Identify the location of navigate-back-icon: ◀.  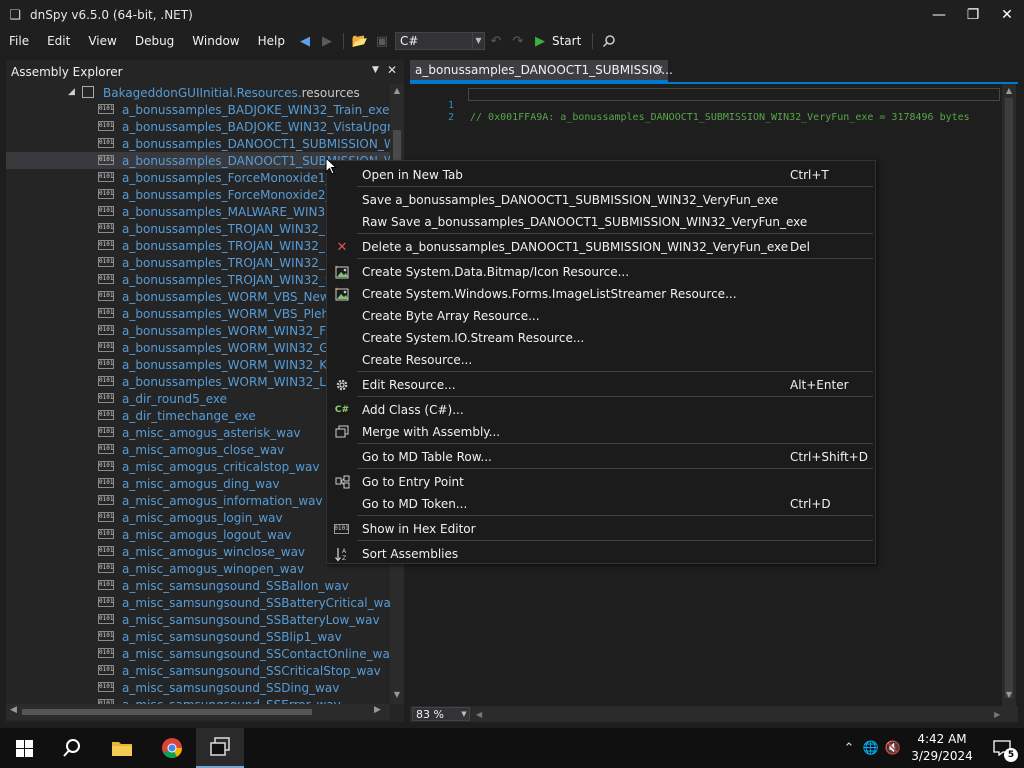
(305, 41).